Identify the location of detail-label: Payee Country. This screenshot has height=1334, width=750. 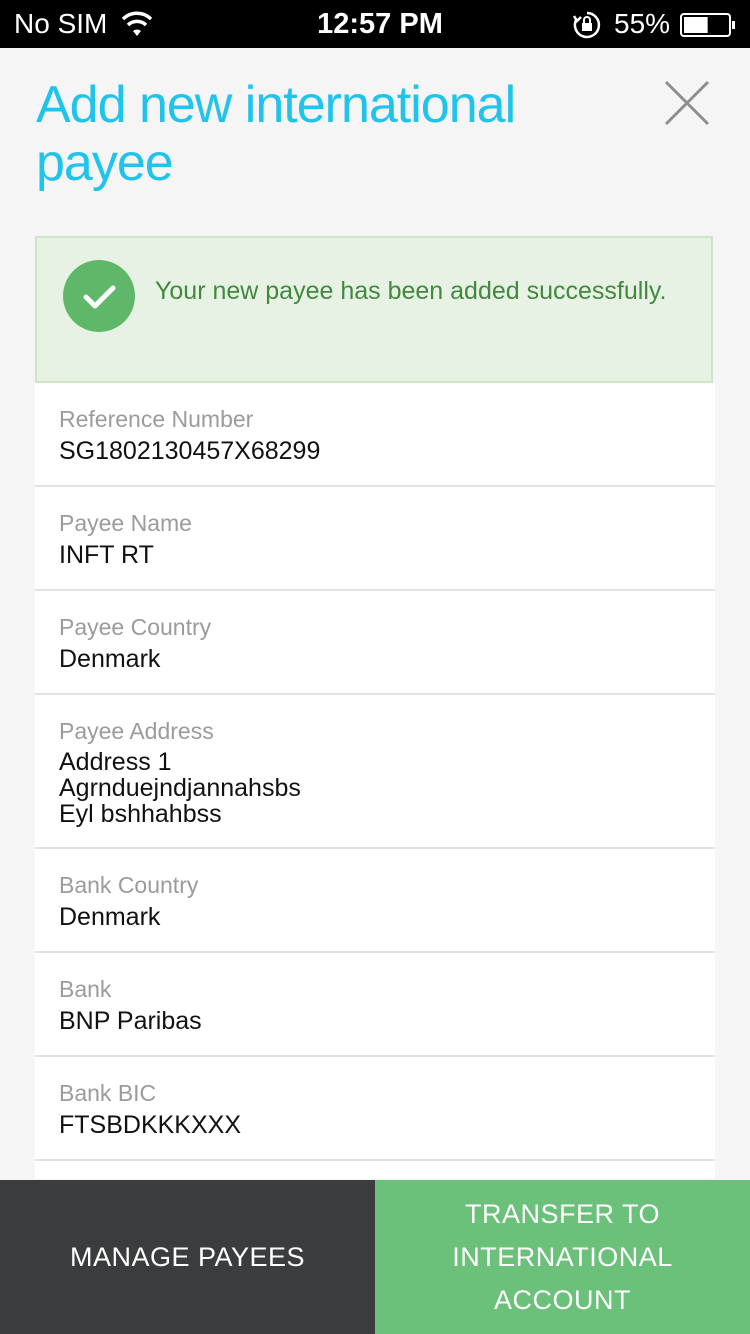
(135, 627).